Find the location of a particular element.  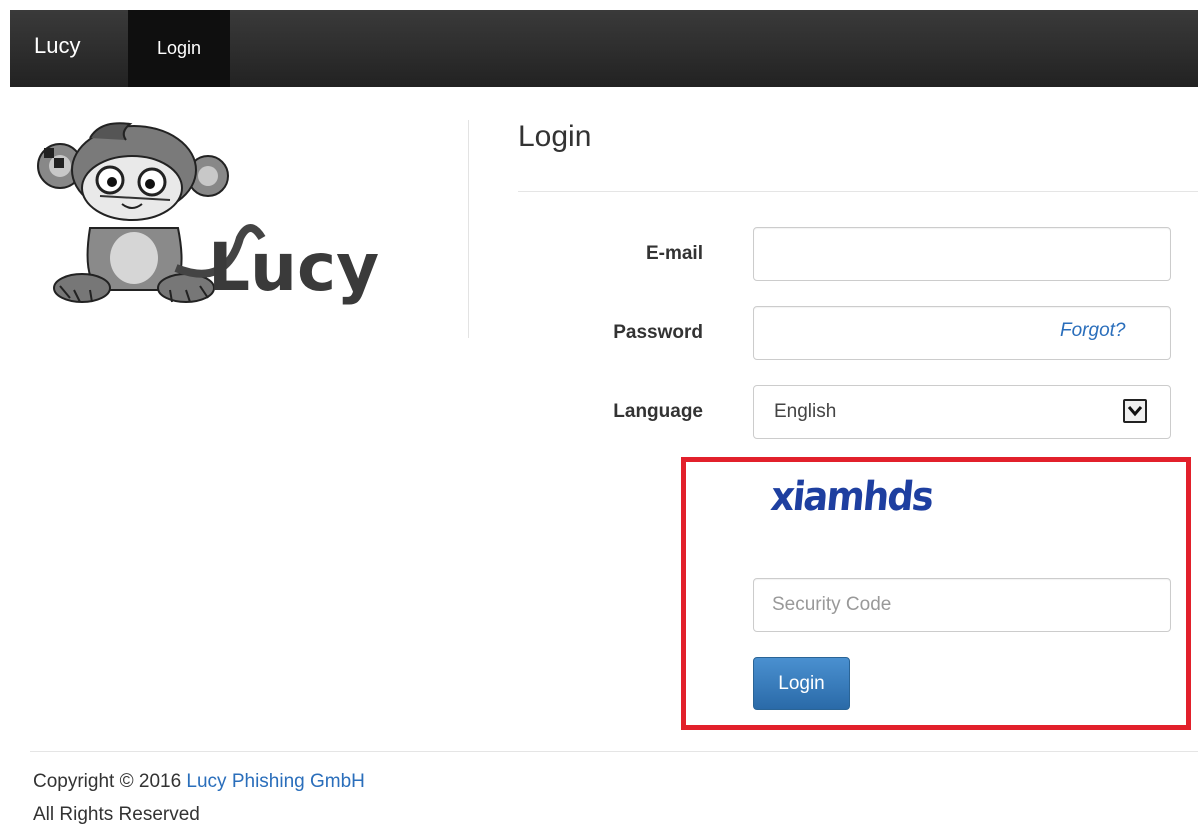

language-selected-value: English is located at coordinates (805, 411).